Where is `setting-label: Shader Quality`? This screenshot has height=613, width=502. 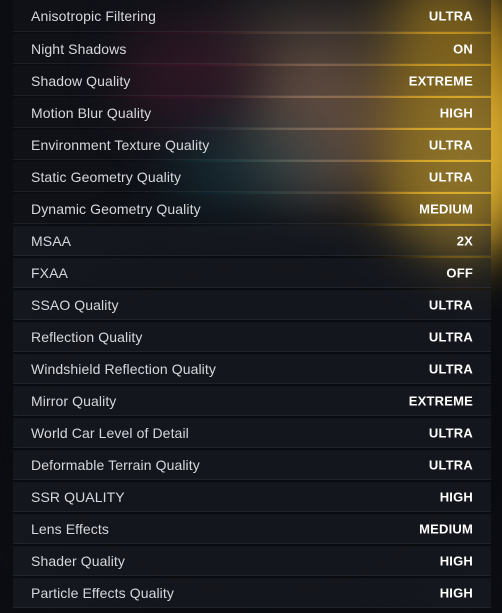 setting-label: Shader Quality is located at coordinates (78, 560).